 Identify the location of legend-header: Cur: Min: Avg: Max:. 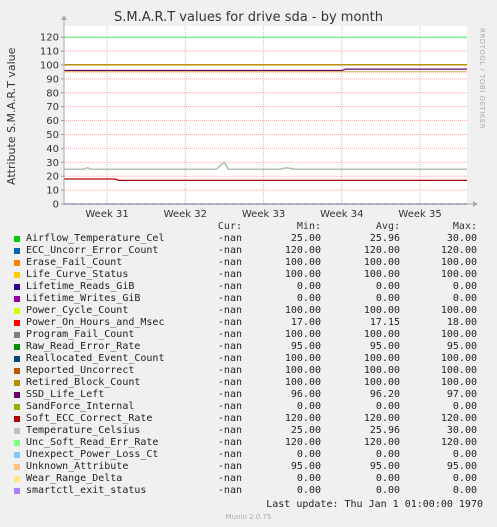
(248, 227).